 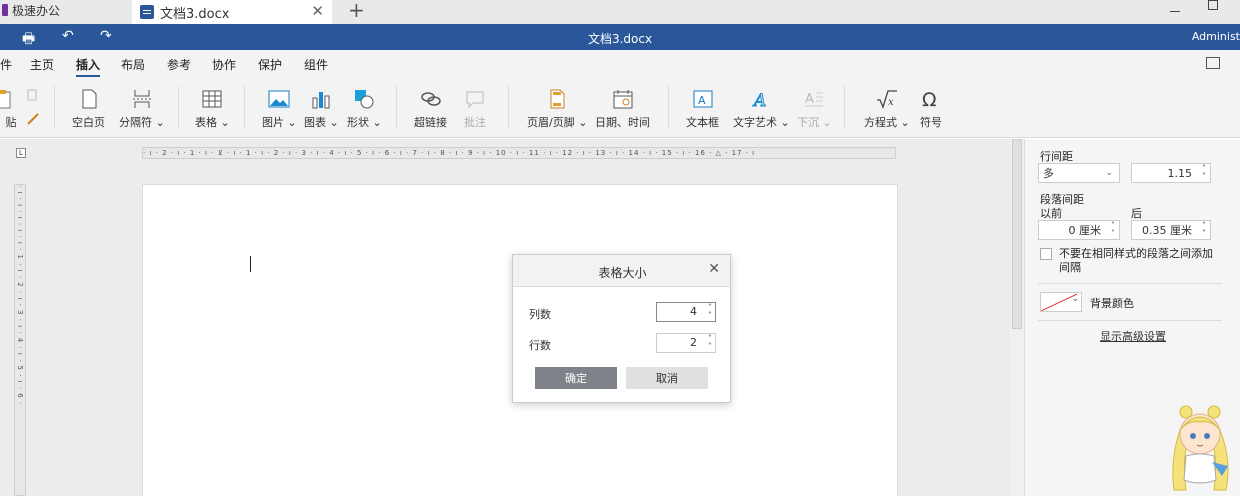 I want to click on header-footer-icon, so click(x=557, y=99).